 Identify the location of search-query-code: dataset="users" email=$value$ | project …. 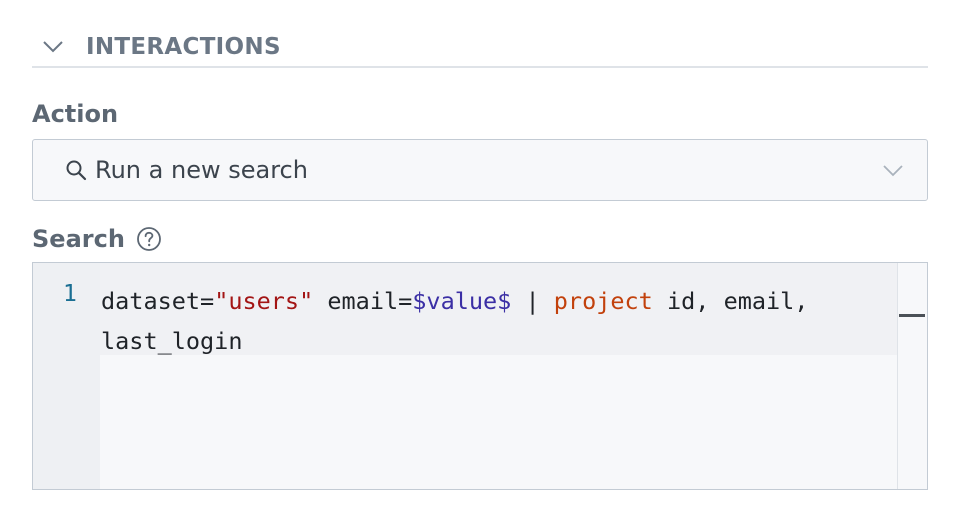
(501, 321).